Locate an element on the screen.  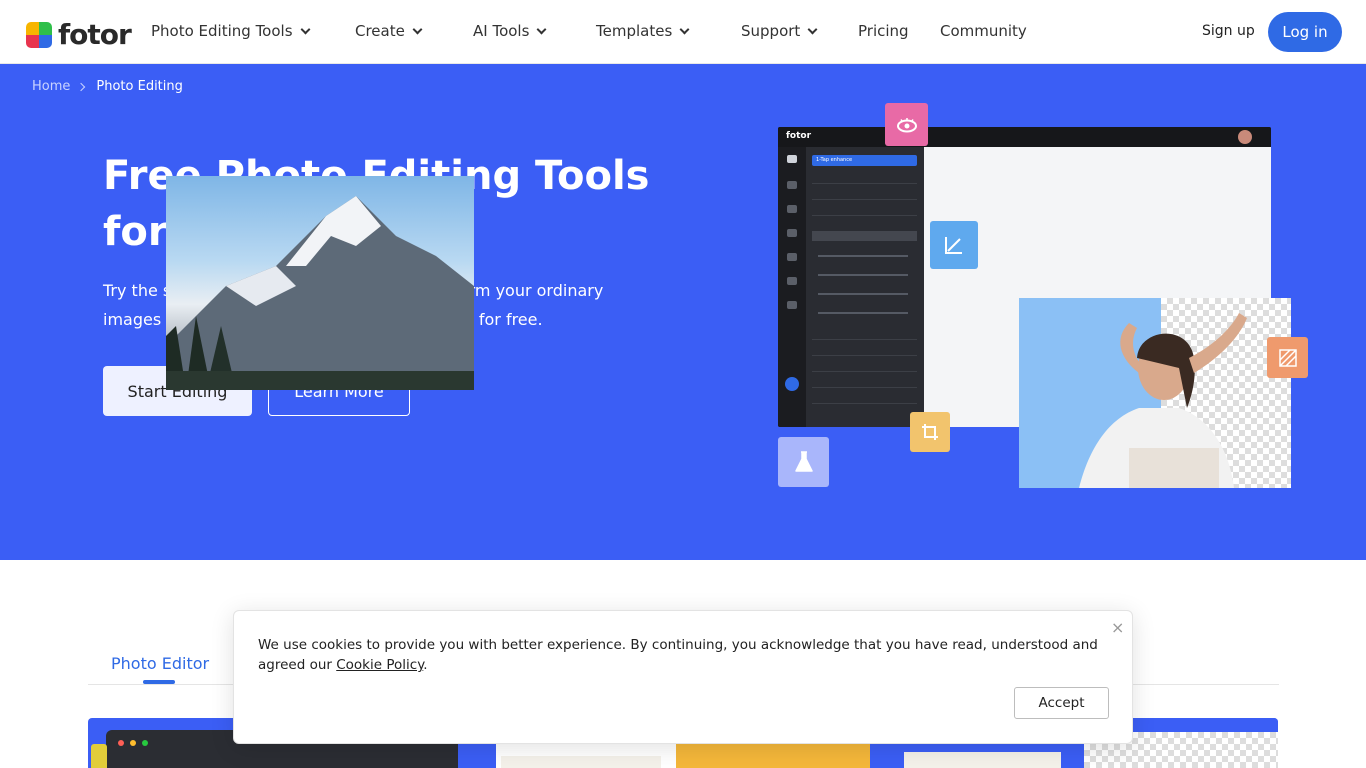
mockup-enhance-label: 1-Tap enhance is located at coordinates (834, 160).